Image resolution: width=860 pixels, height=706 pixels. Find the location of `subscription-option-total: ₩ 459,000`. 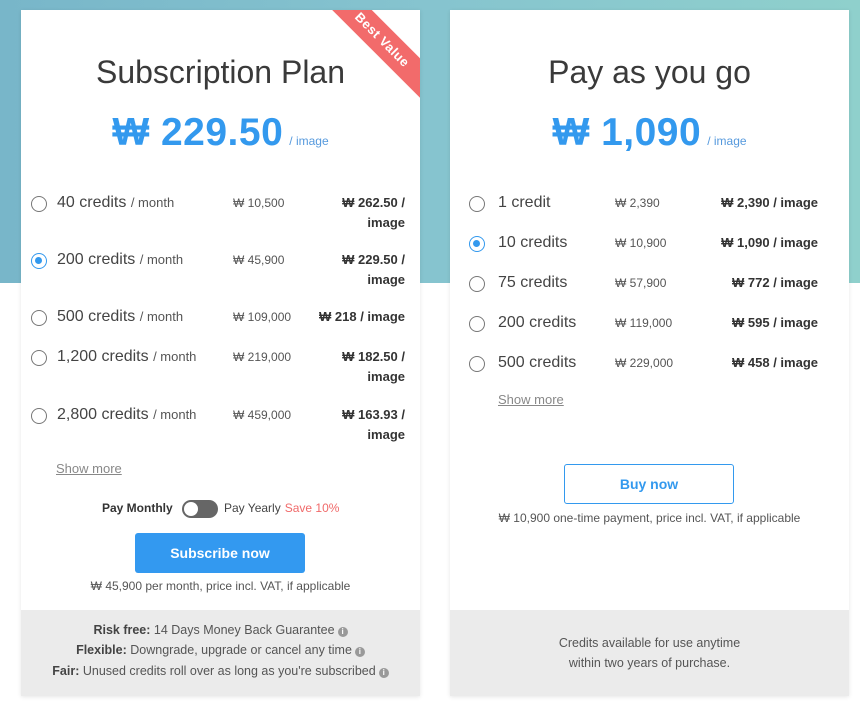

subscription-option-total: ₩ 459,000 is located at coordinates (262, 415).